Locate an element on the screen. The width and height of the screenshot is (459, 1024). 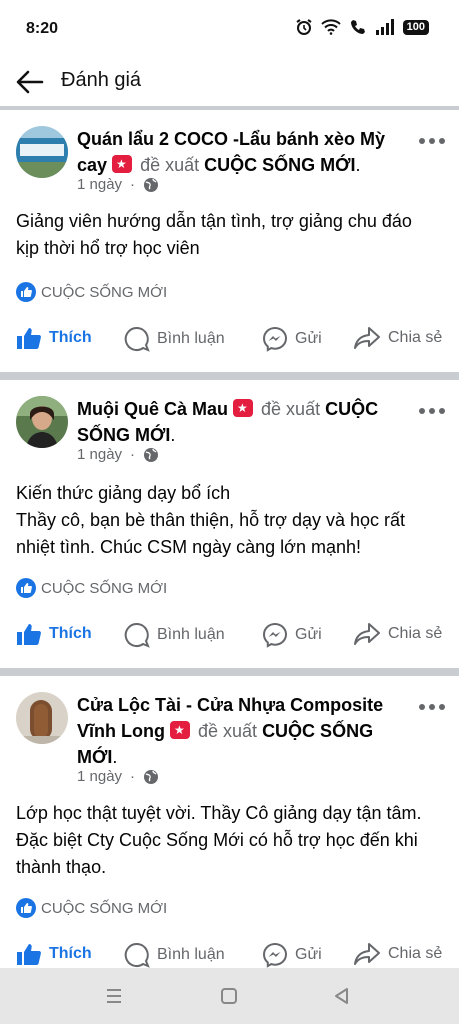
status-time: 8:20 is located at coordinates (42, 28).